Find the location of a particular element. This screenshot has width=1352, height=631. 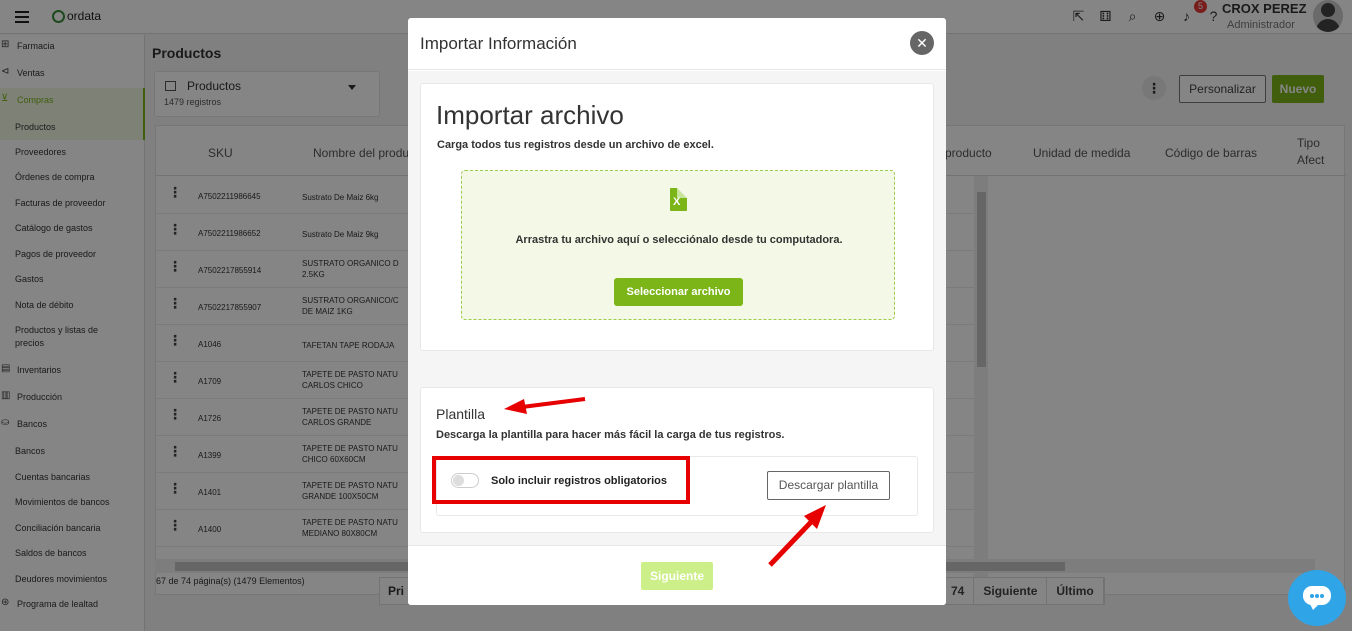

modal-footer: Siguiente is located at coordinates (677, 575).